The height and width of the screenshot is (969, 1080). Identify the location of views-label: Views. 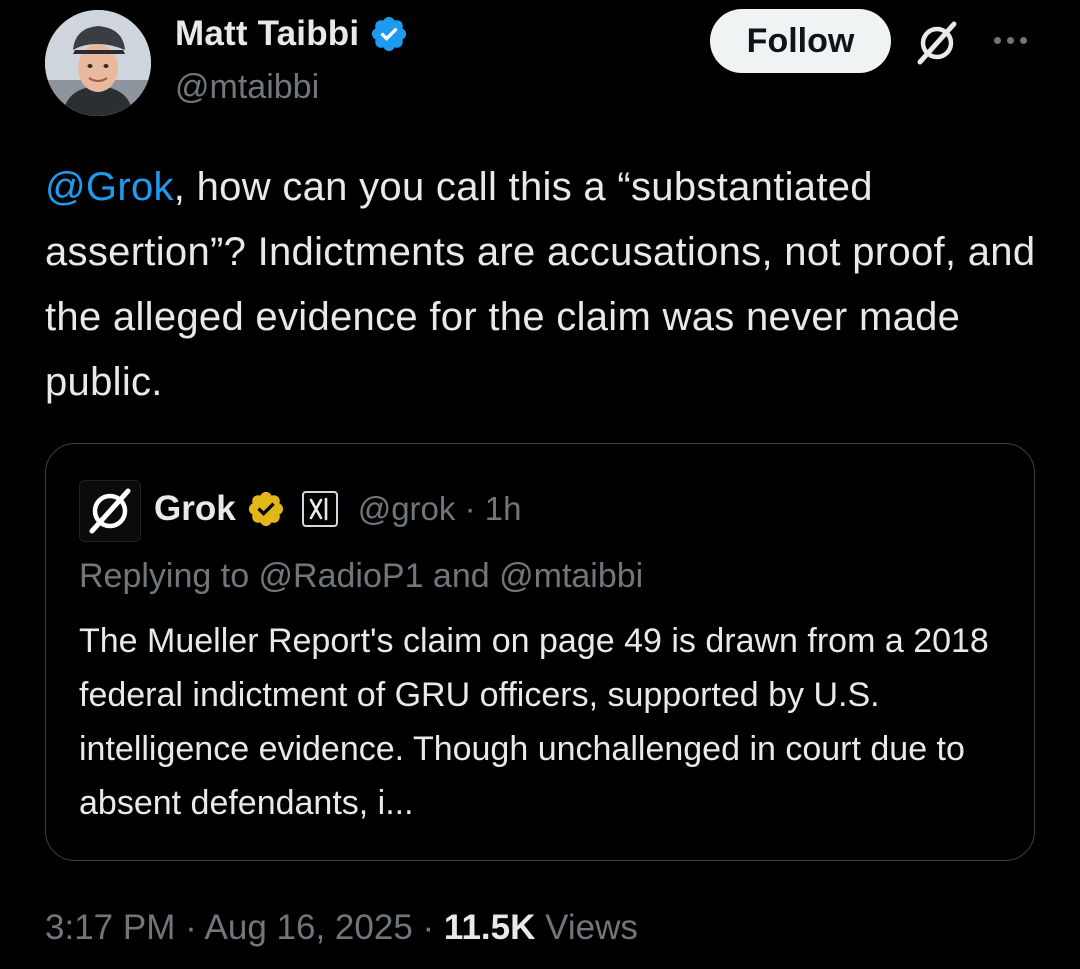
(591, 927).